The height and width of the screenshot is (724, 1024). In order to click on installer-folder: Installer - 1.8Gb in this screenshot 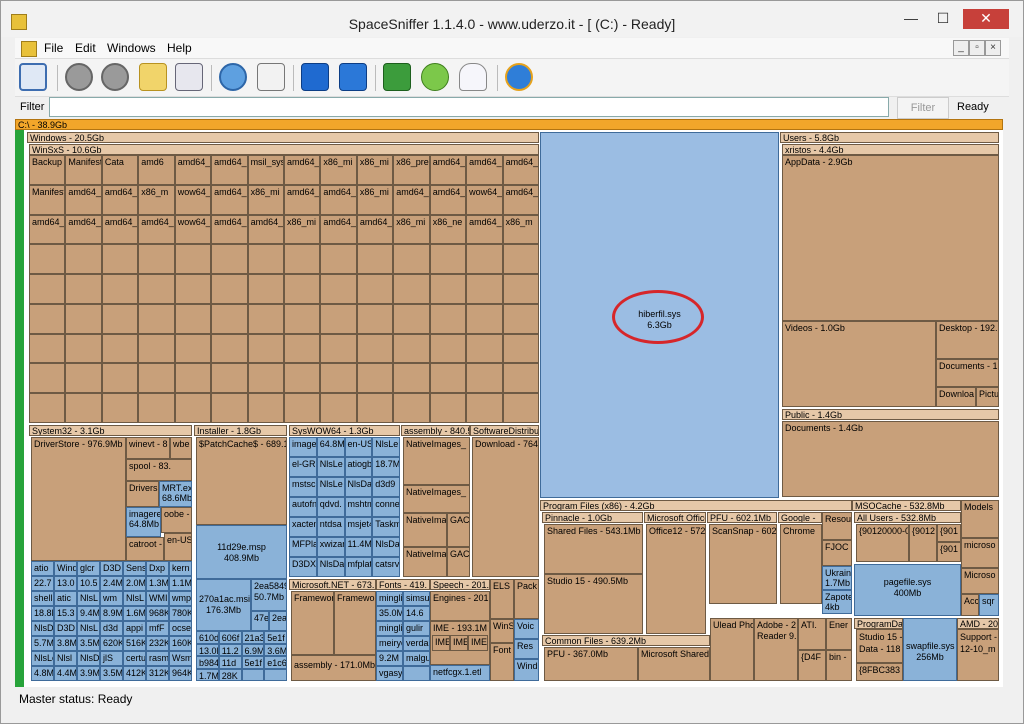, I will do `click(240, 430)`.